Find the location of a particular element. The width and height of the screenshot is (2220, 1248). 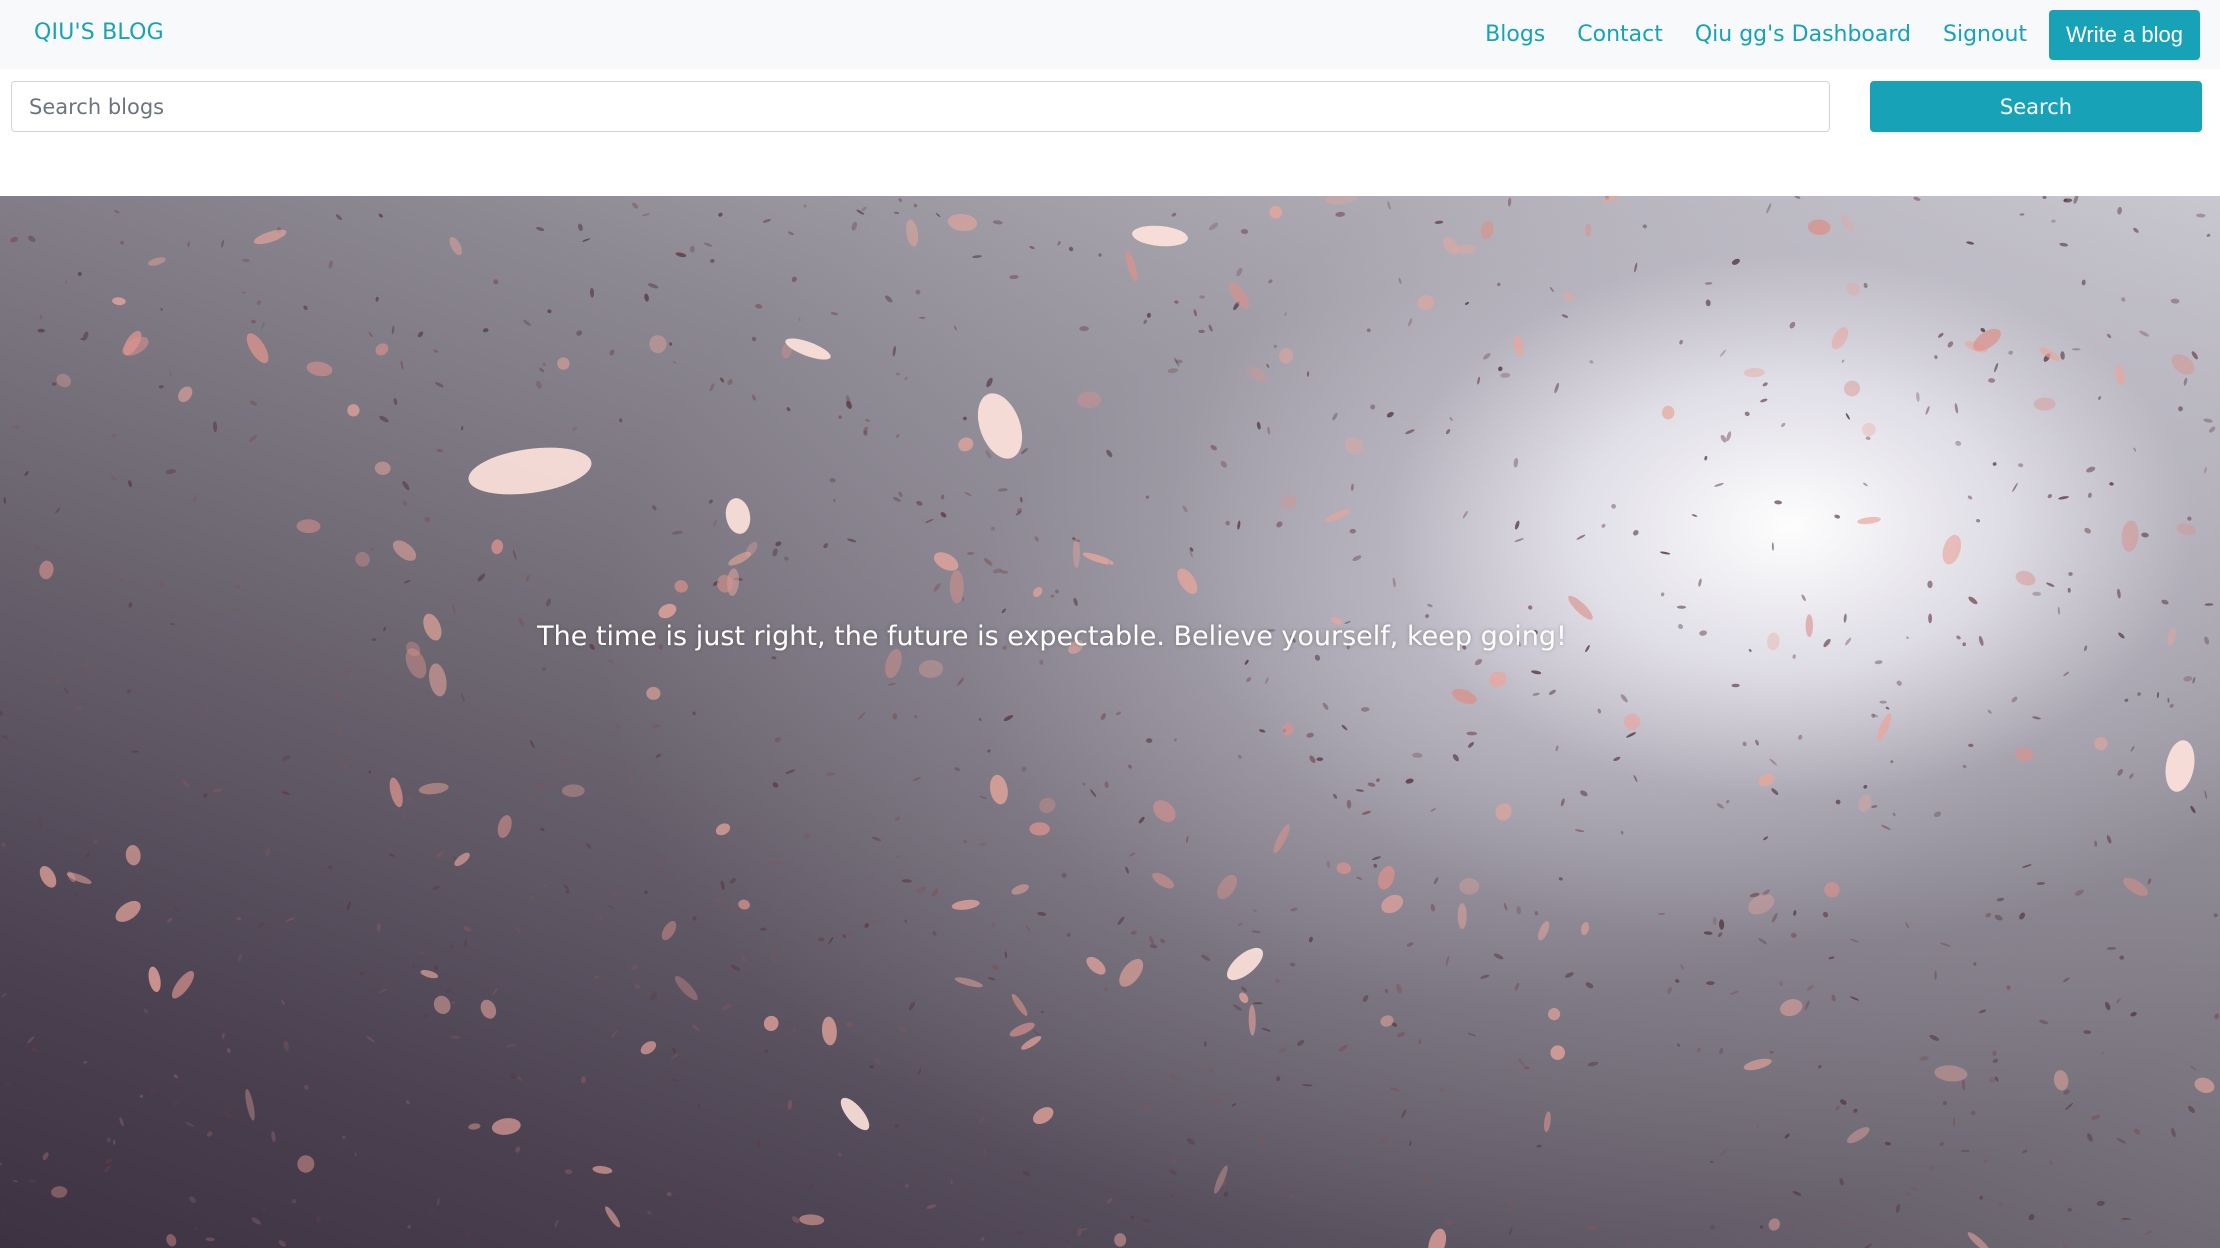

nav-link-signout: Signout is located at coordinates (1985, 34).